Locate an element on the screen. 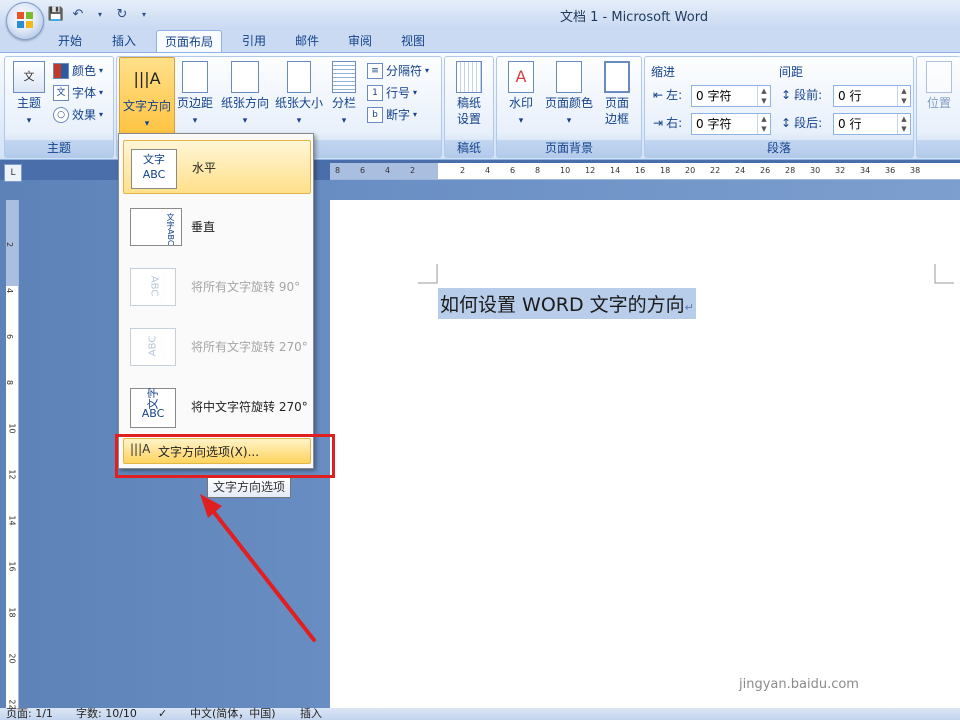 The image size is (960, 720). menu-item-vertical: 文字ABC 垂直 is located at coordinates (216, 226).